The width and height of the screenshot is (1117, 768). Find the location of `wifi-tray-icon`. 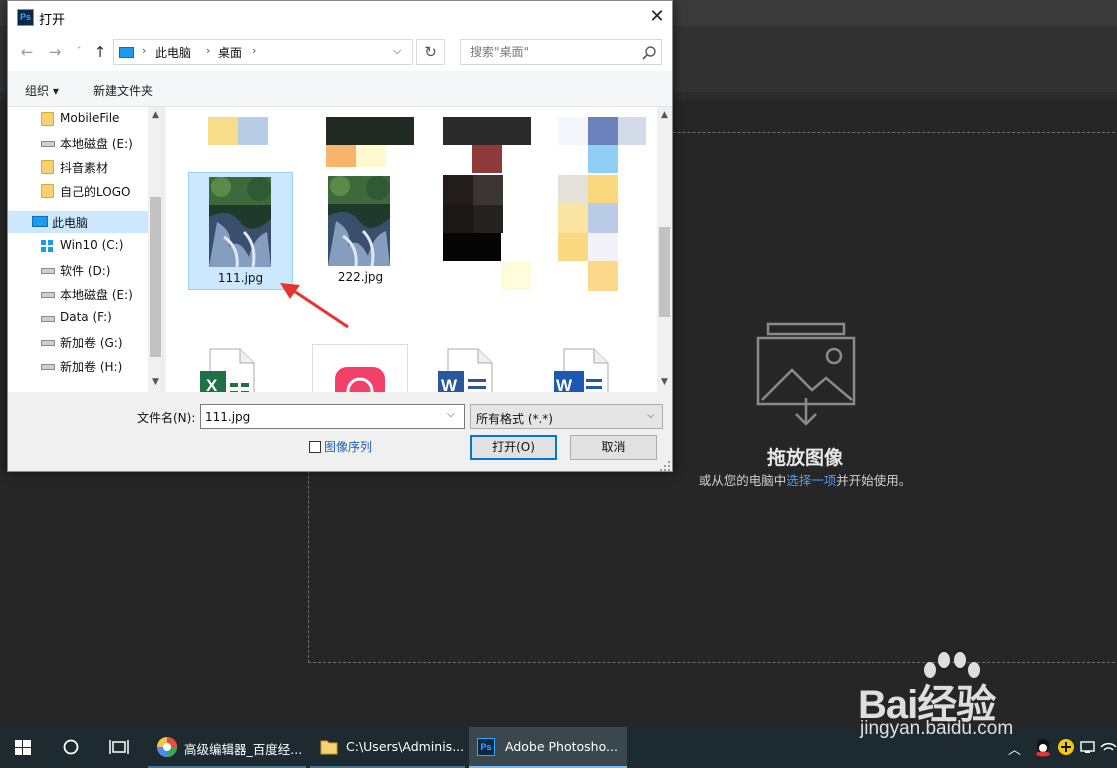

wifi-tray-icon is located at coordinates (1108, 747).